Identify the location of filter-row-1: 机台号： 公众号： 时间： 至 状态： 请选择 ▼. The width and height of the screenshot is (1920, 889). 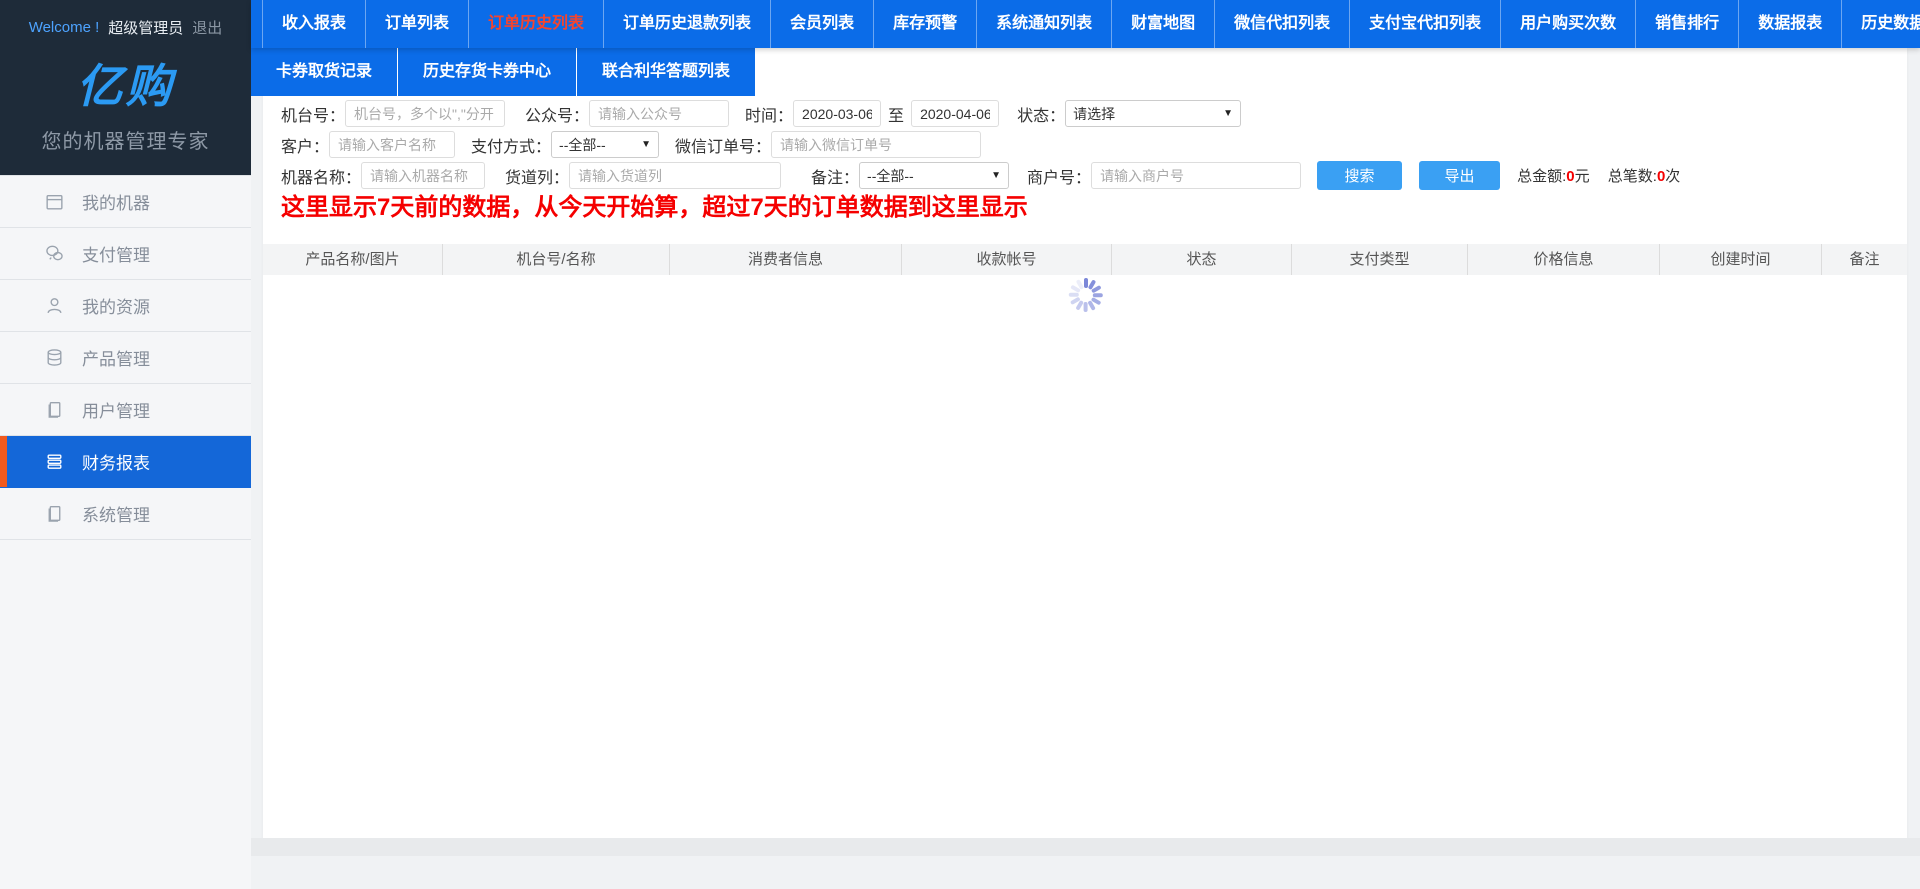
(1085, 113).